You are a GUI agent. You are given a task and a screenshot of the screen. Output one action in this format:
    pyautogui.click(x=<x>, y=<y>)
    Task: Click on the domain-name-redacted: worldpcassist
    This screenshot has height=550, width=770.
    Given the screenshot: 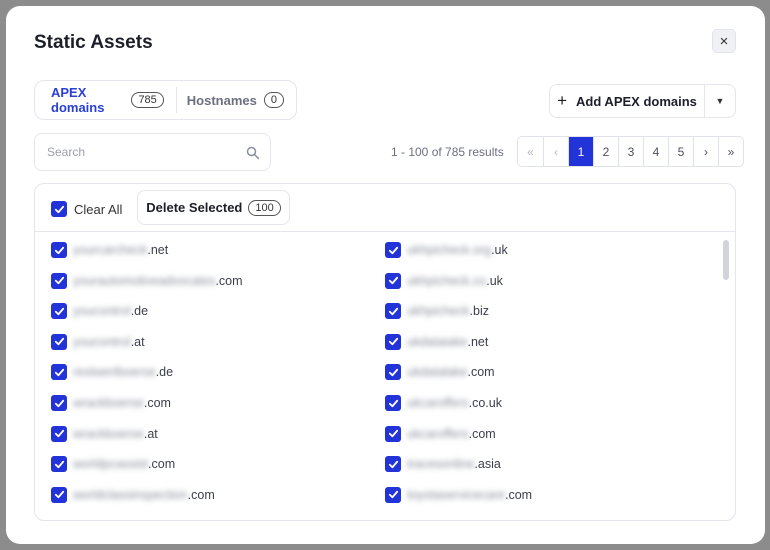 What is the action you would take?
    pyautogui.click(x=111, y=464)
    